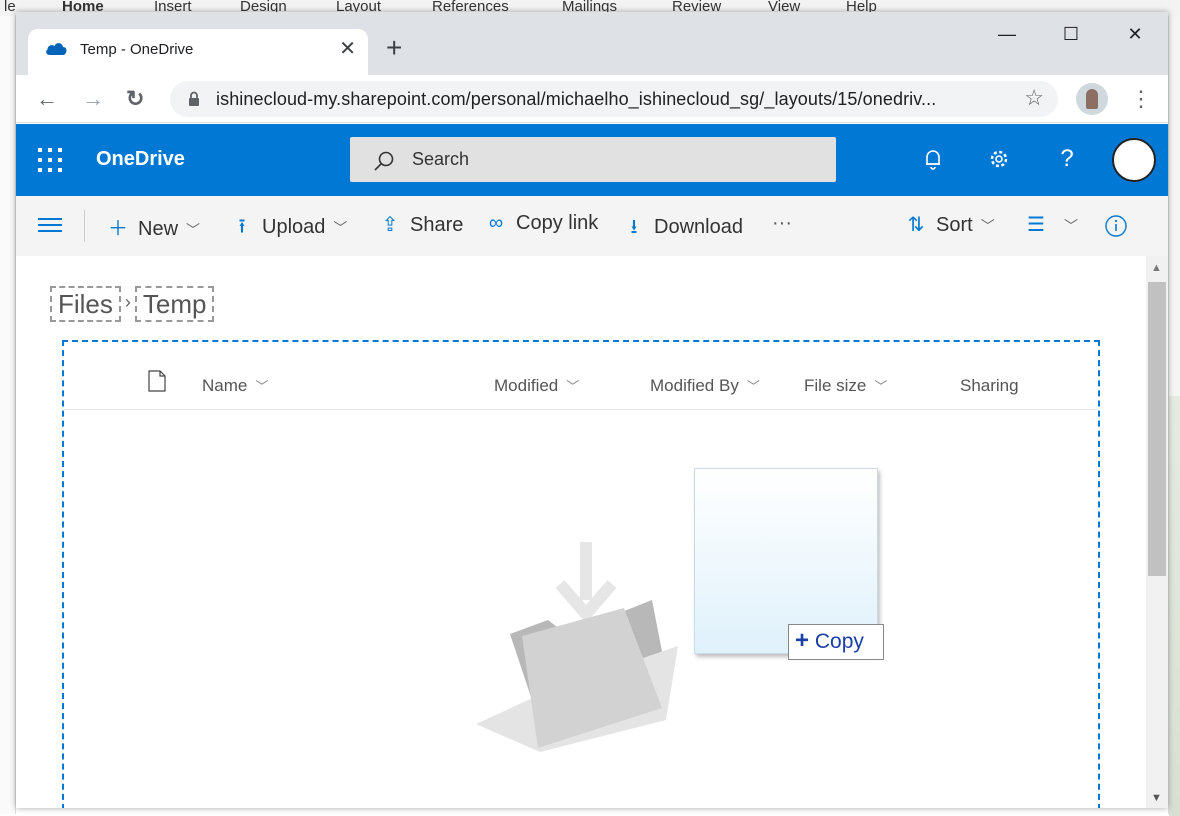  What do you see at coordinates (140, 159) in the screenshot?
I see `onedrive-brand: OneDrive` at bounding box center [140, 159].